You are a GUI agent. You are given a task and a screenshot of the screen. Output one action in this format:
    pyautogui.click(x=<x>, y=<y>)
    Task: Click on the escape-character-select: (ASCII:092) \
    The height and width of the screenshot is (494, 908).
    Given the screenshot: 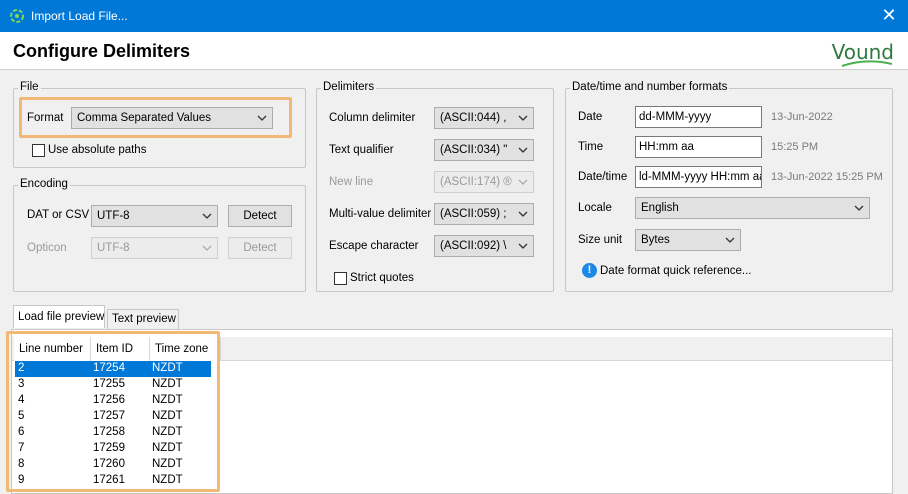 What is the action you would take?
    pyautogui.click(x=484, y=246)
    